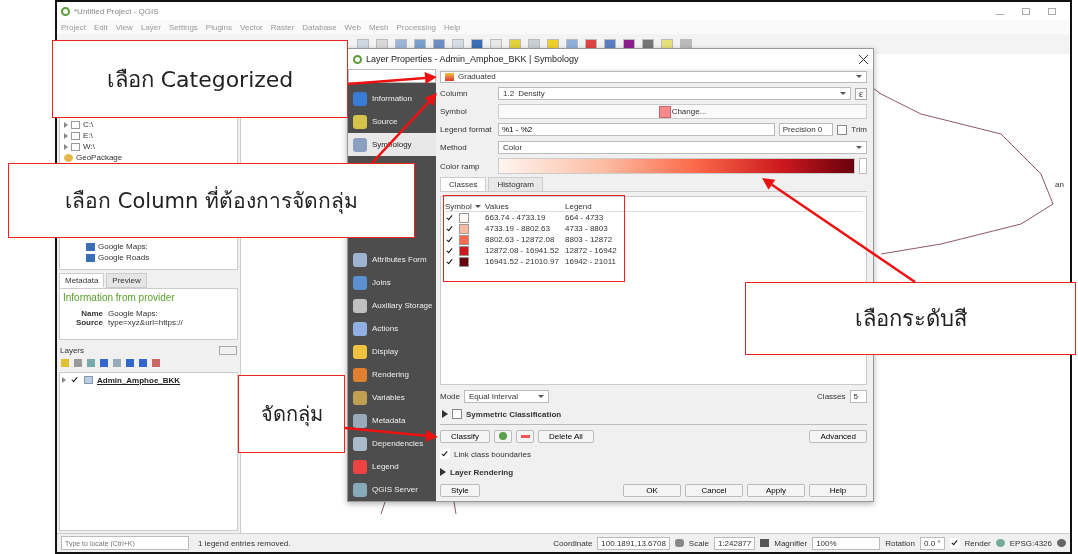 This screenshot has width=1078, height=554. I want to click on map-label: an, so click(1059, 184).